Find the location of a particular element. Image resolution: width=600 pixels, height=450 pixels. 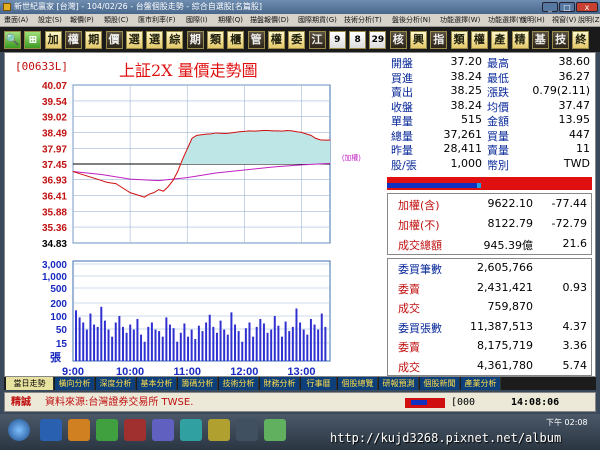

toolbar-button: 產 is located at coordinates (500, 40).